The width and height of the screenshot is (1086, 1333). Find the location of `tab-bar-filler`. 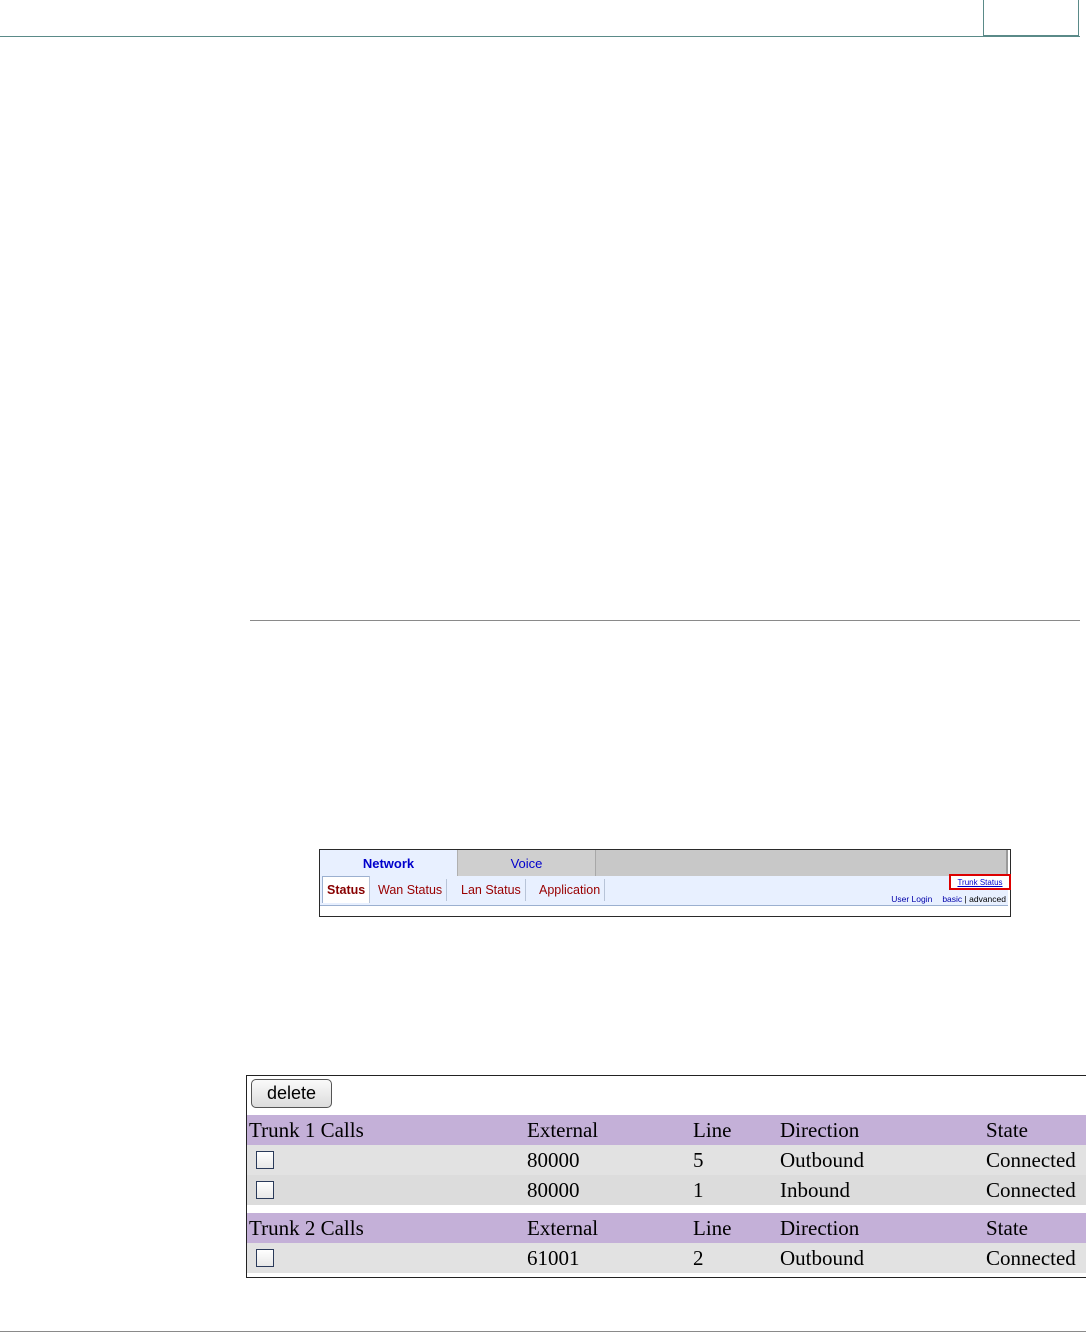

tab-bar-filler is located at coordinates (802, 863).